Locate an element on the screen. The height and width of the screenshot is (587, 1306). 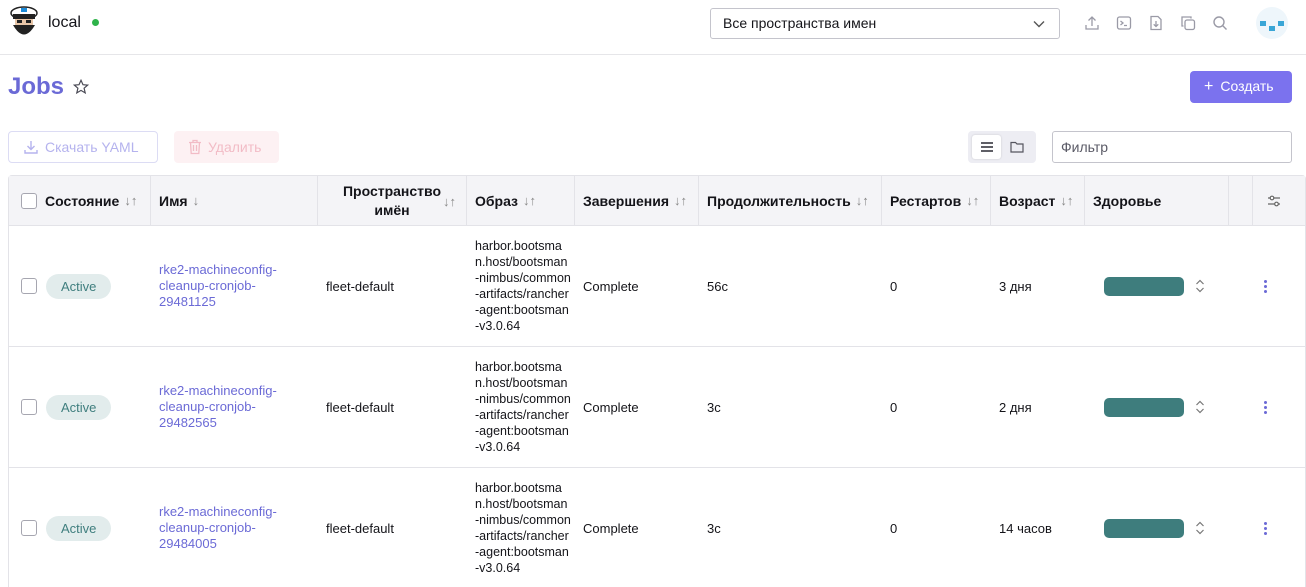
column-age-label: Возраст is located at coordinates (1027, 200).